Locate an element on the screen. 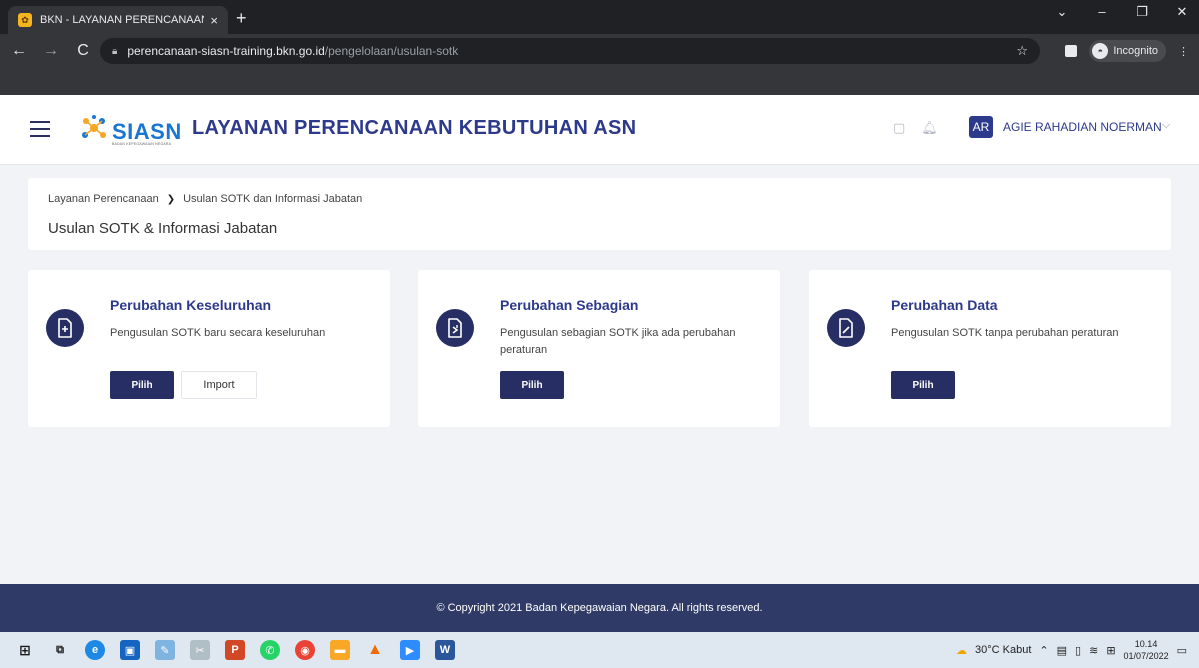  logo-wordmark: SIASN is located at coordinates (147, 131).